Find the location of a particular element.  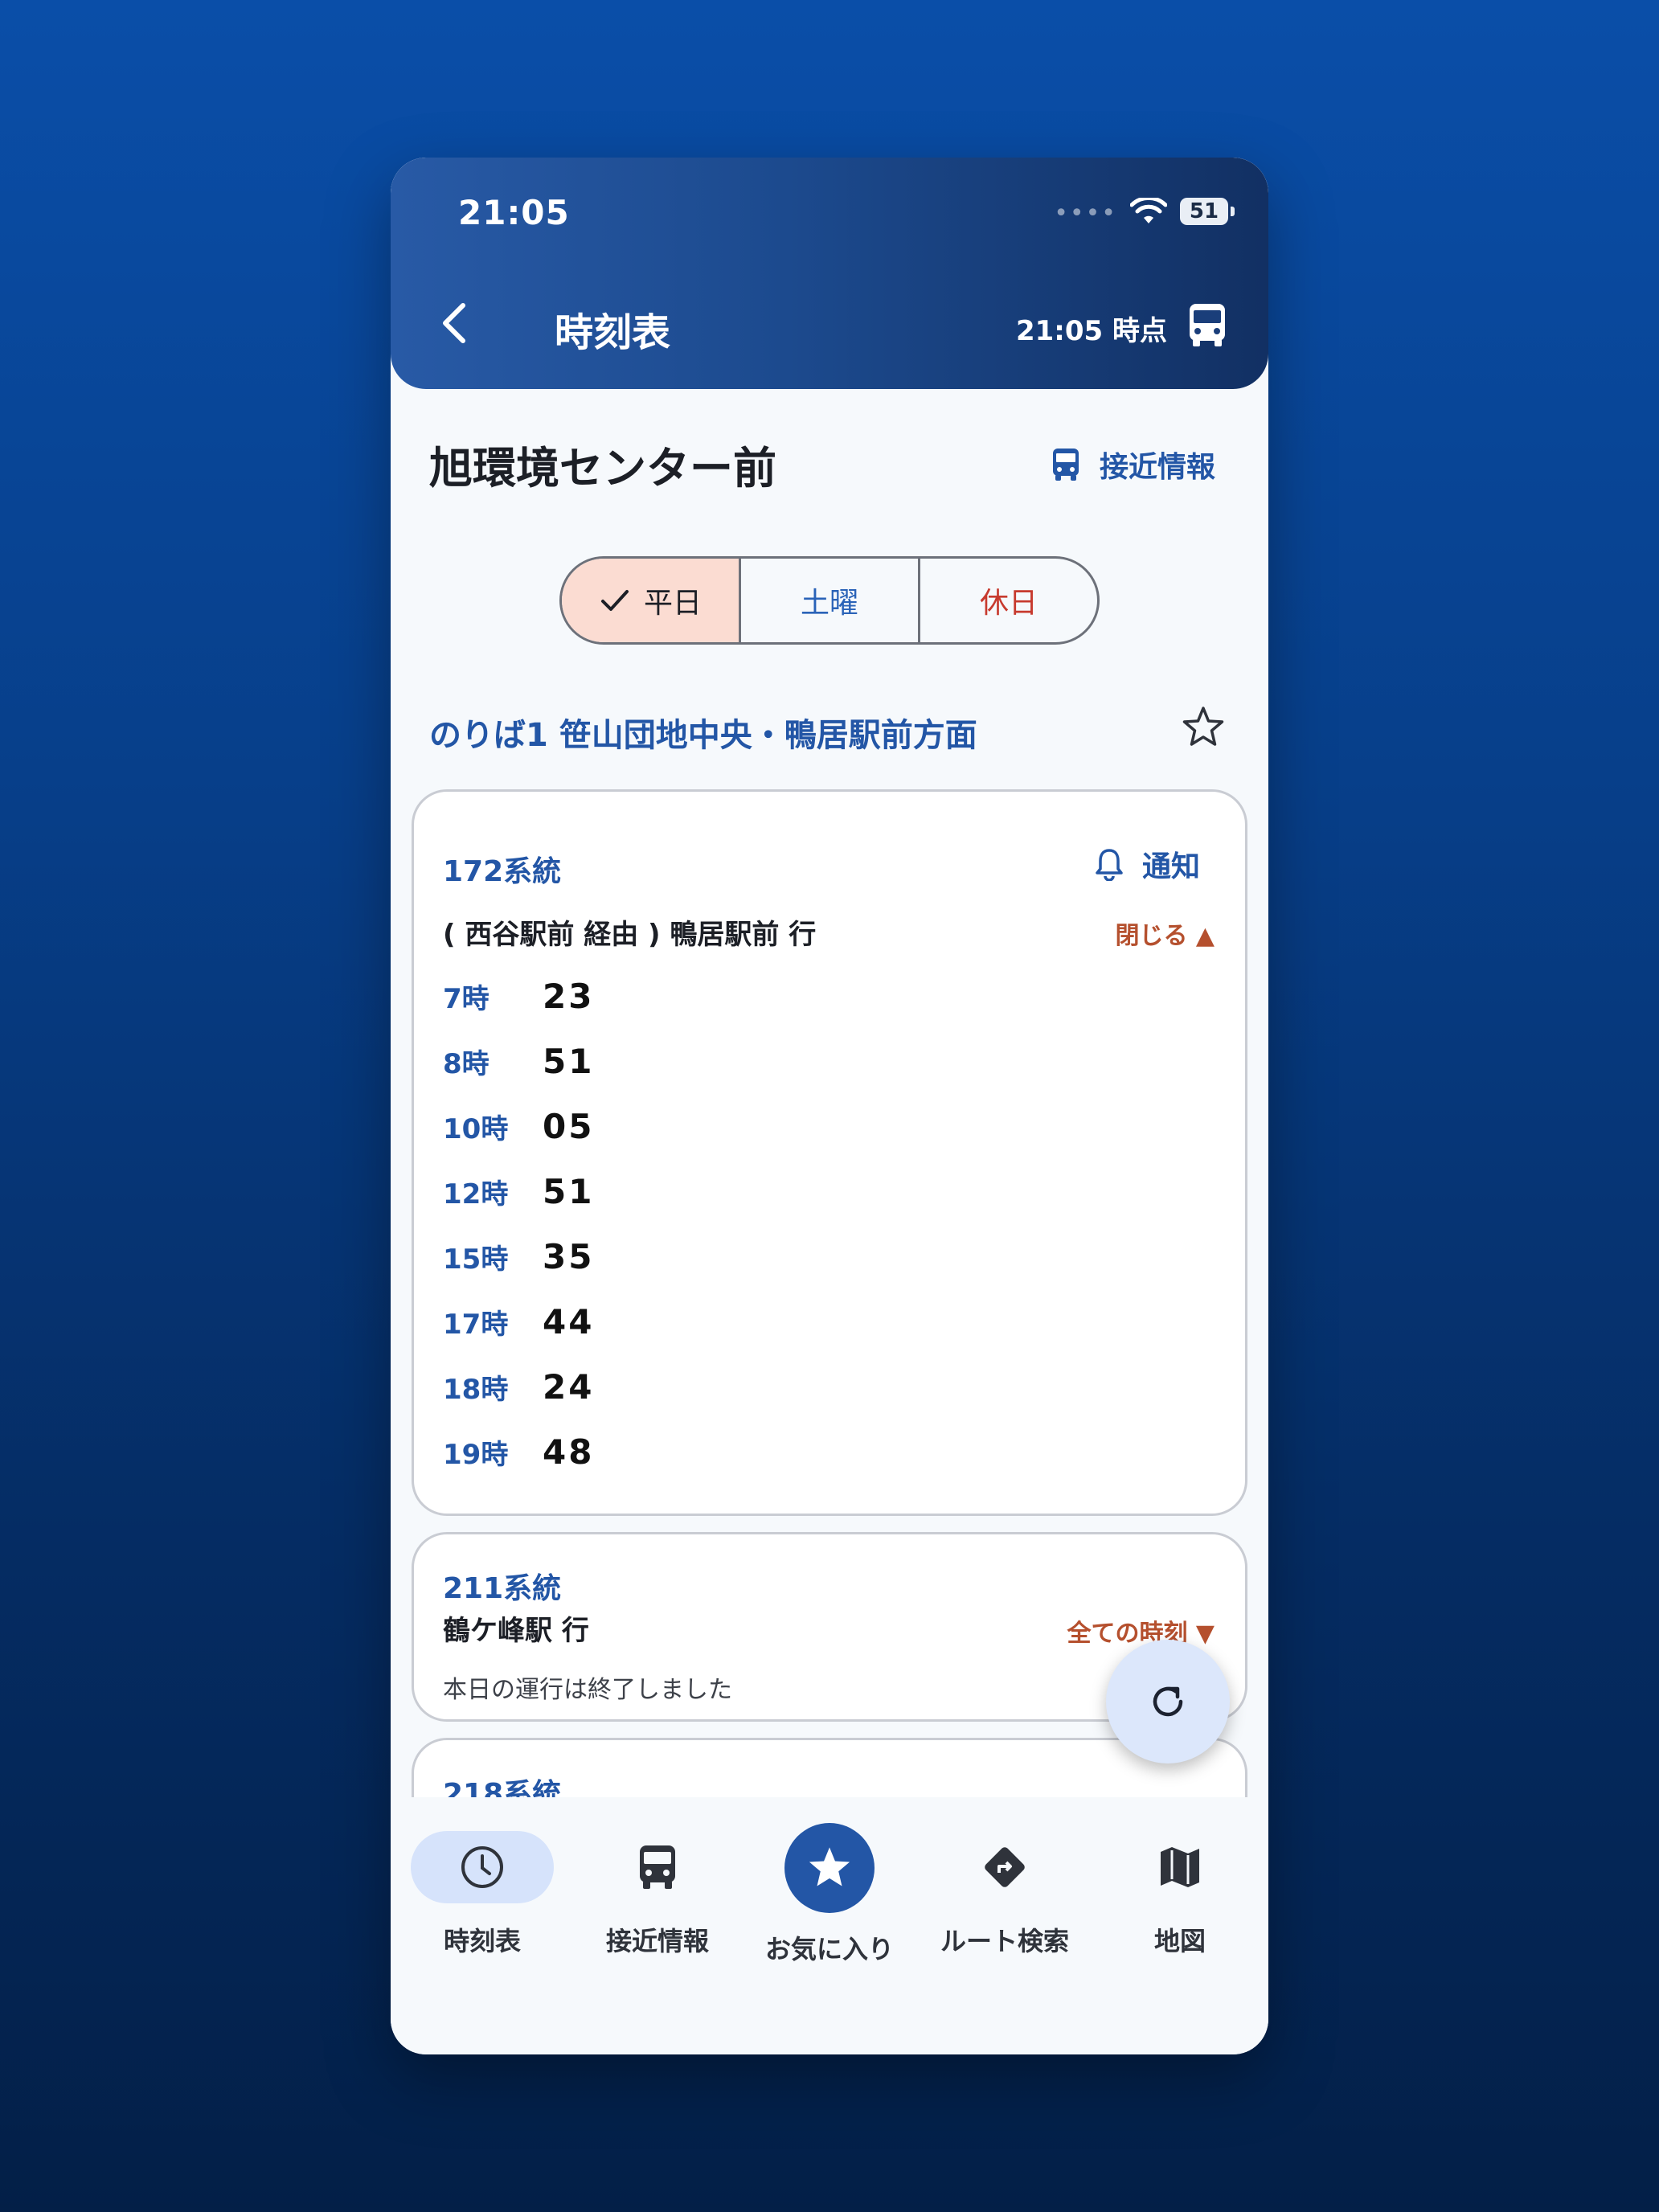

stop-name: 旭環境センター前 is located at coordinates (602, 468).